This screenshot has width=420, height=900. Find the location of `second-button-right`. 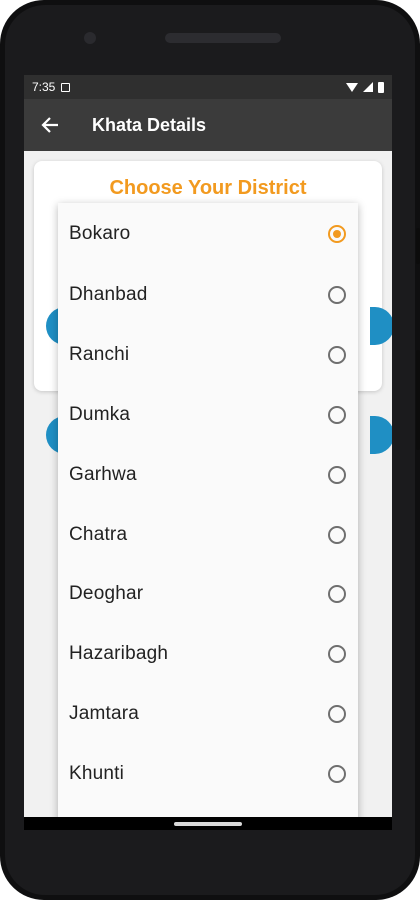

second-button-right is located at coordinates (381, 435).